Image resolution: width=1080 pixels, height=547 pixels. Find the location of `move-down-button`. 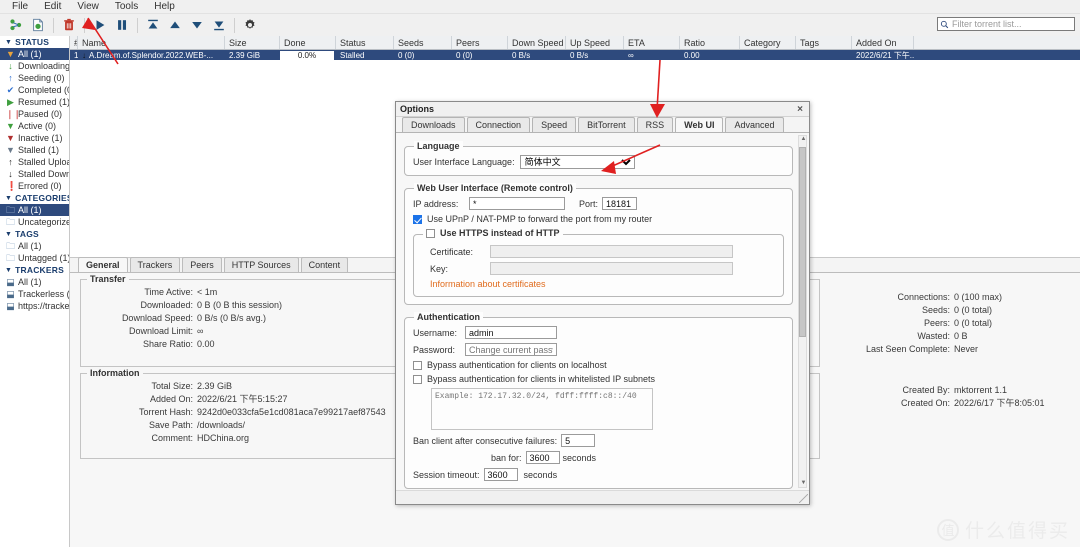

move-down-button is located at coordinates (197, 25).